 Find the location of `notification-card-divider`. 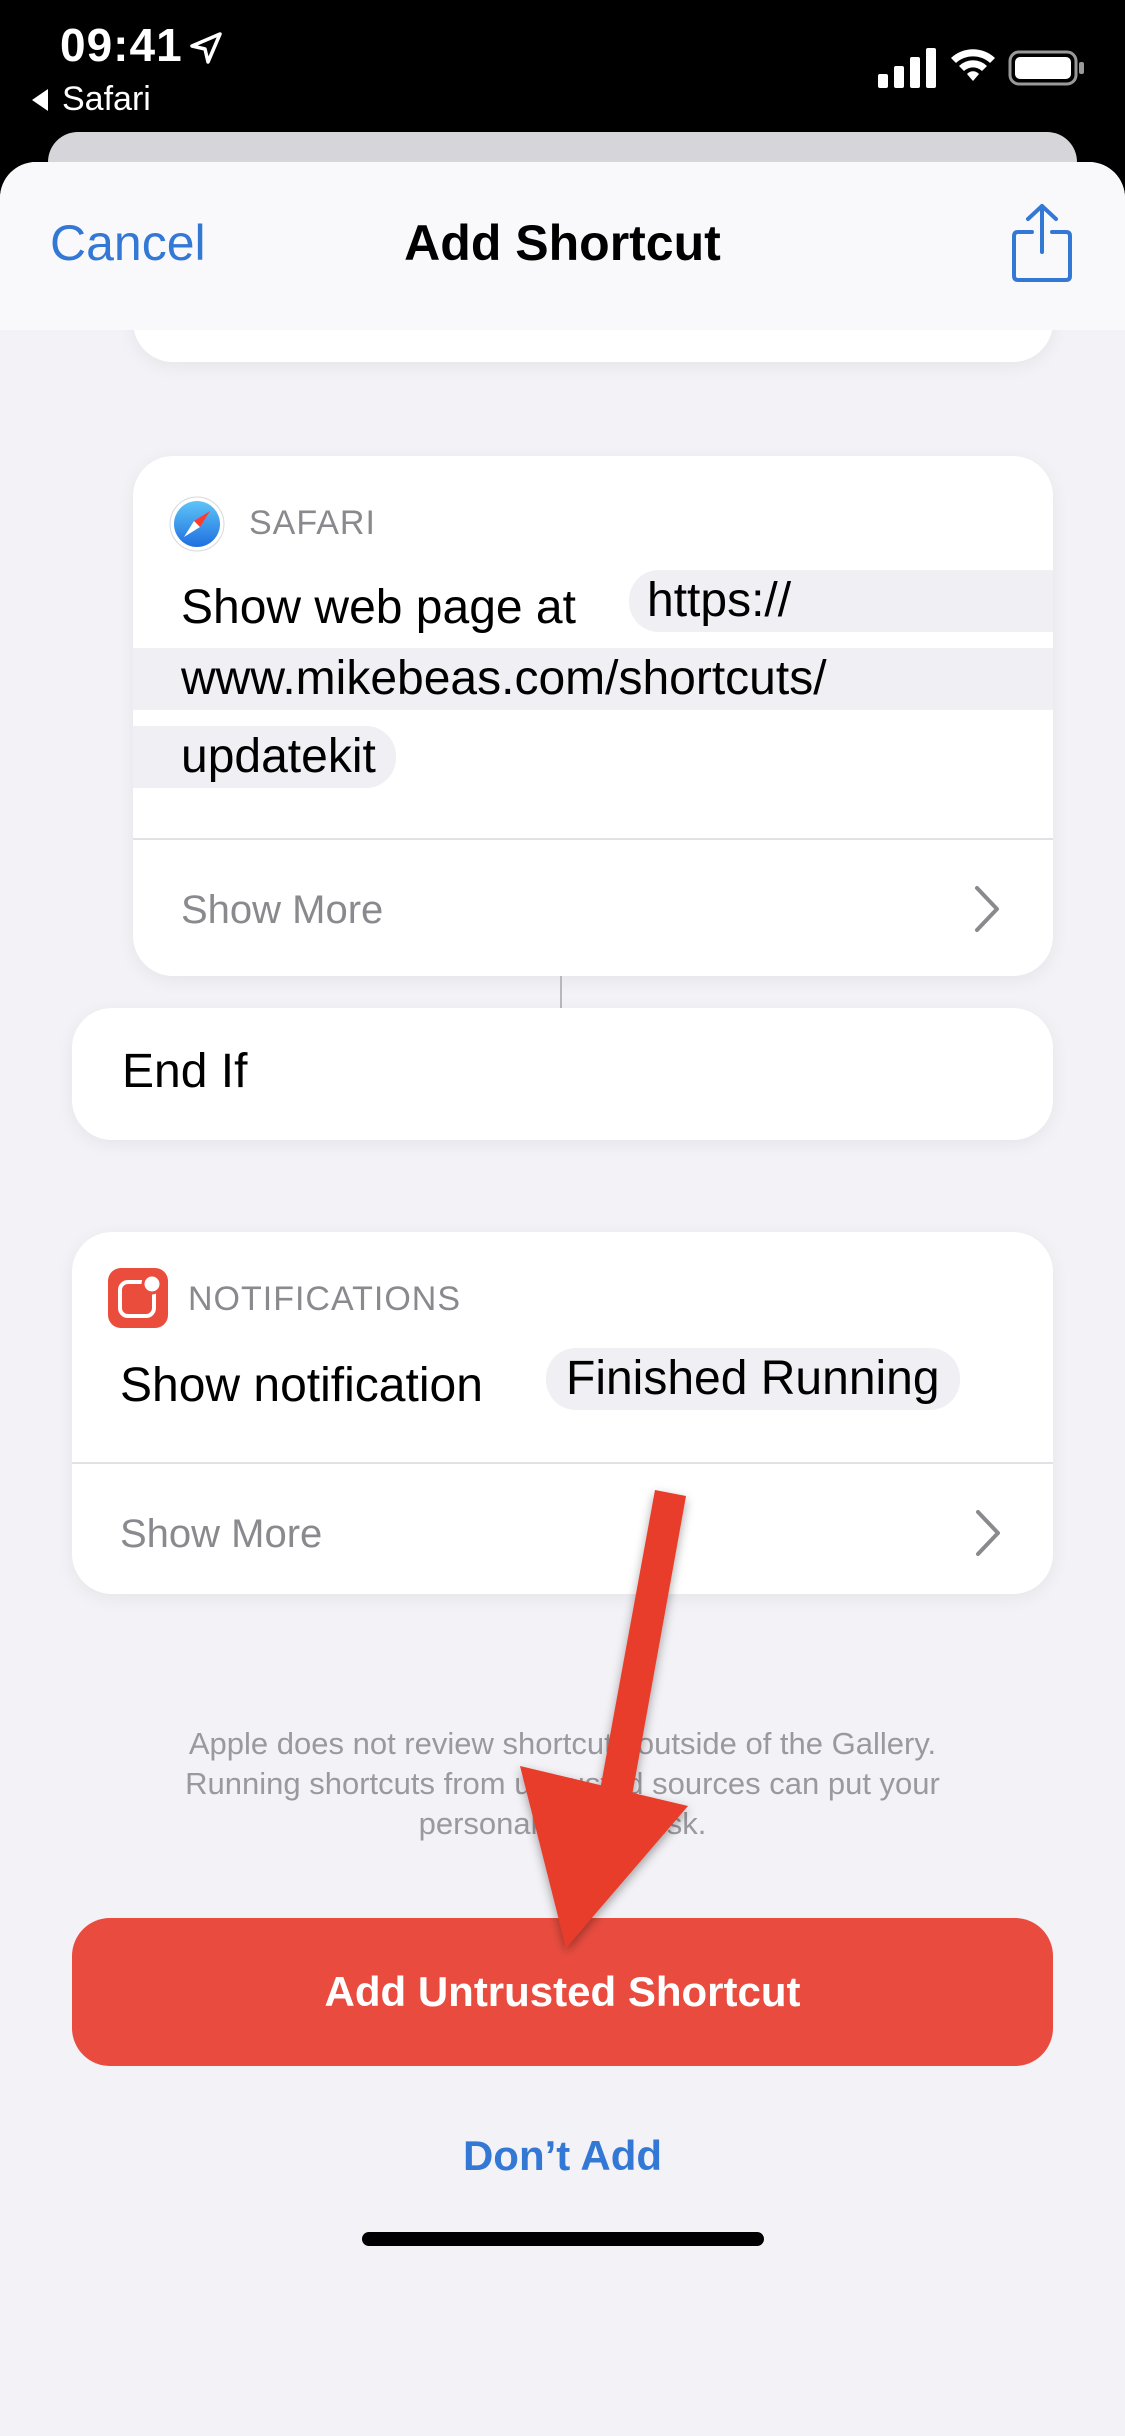

notification-card-divider is located at coordinates (562, 1463).